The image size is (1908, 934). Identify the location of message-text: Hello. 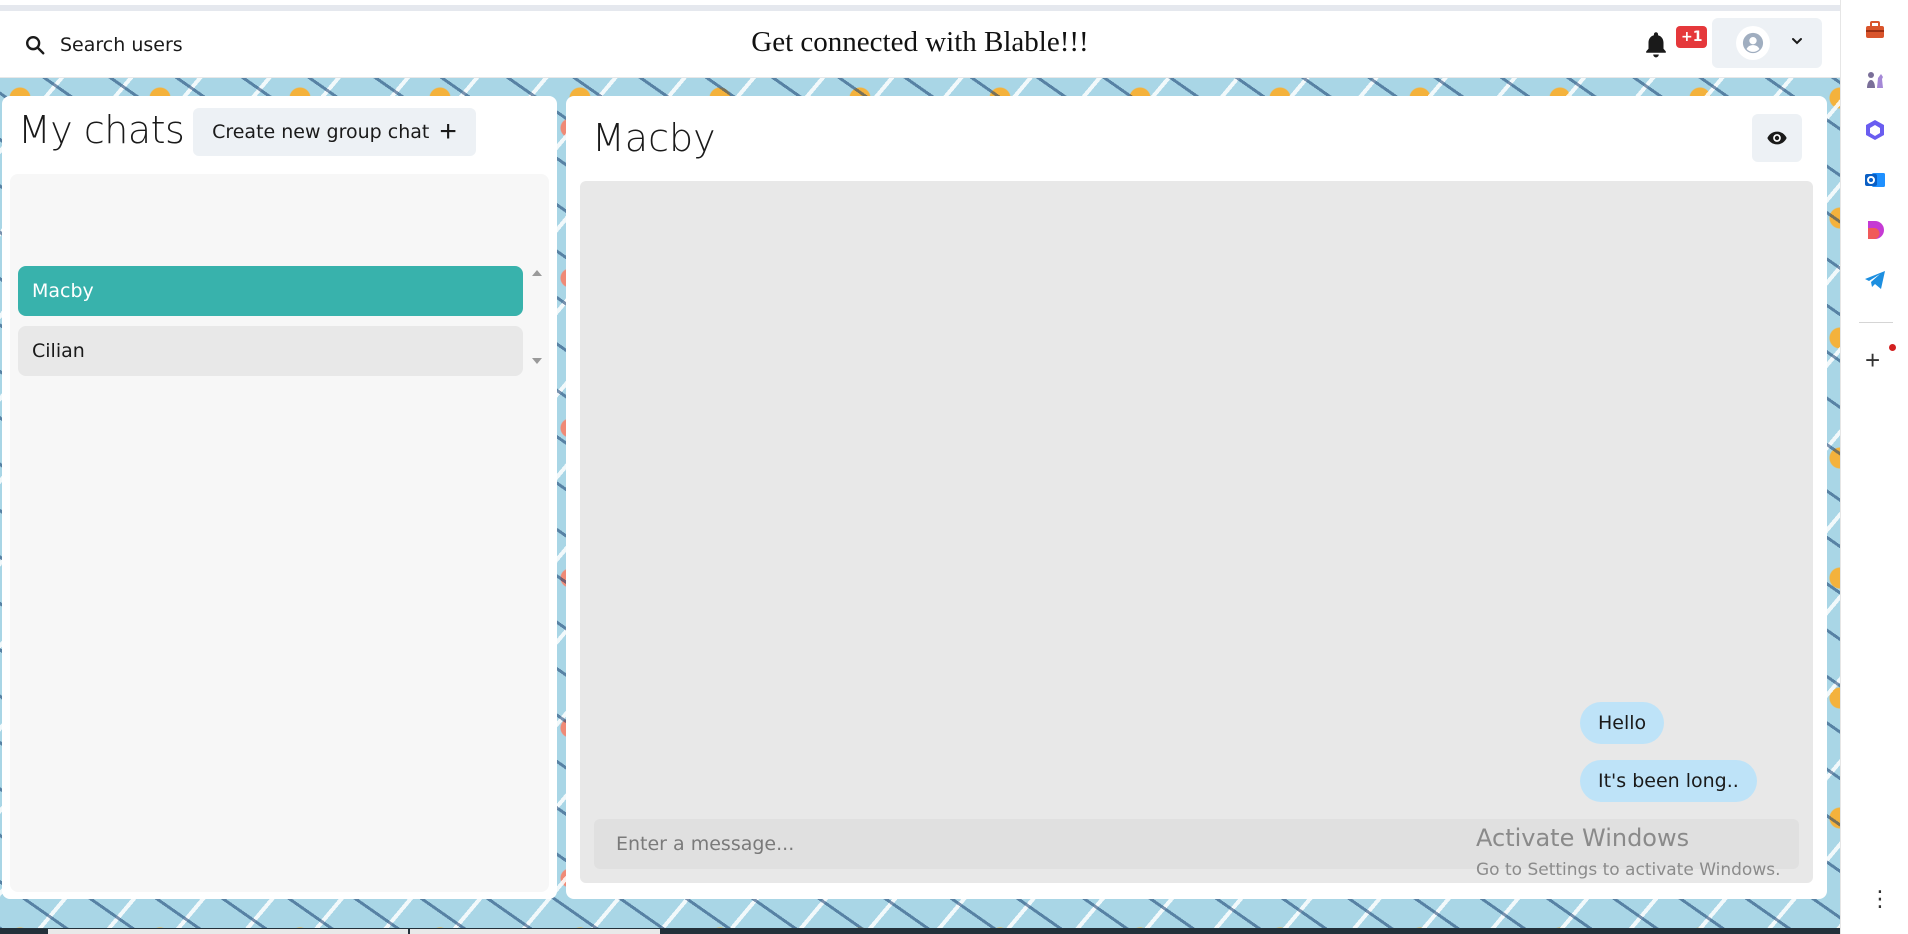
(1622, 723).